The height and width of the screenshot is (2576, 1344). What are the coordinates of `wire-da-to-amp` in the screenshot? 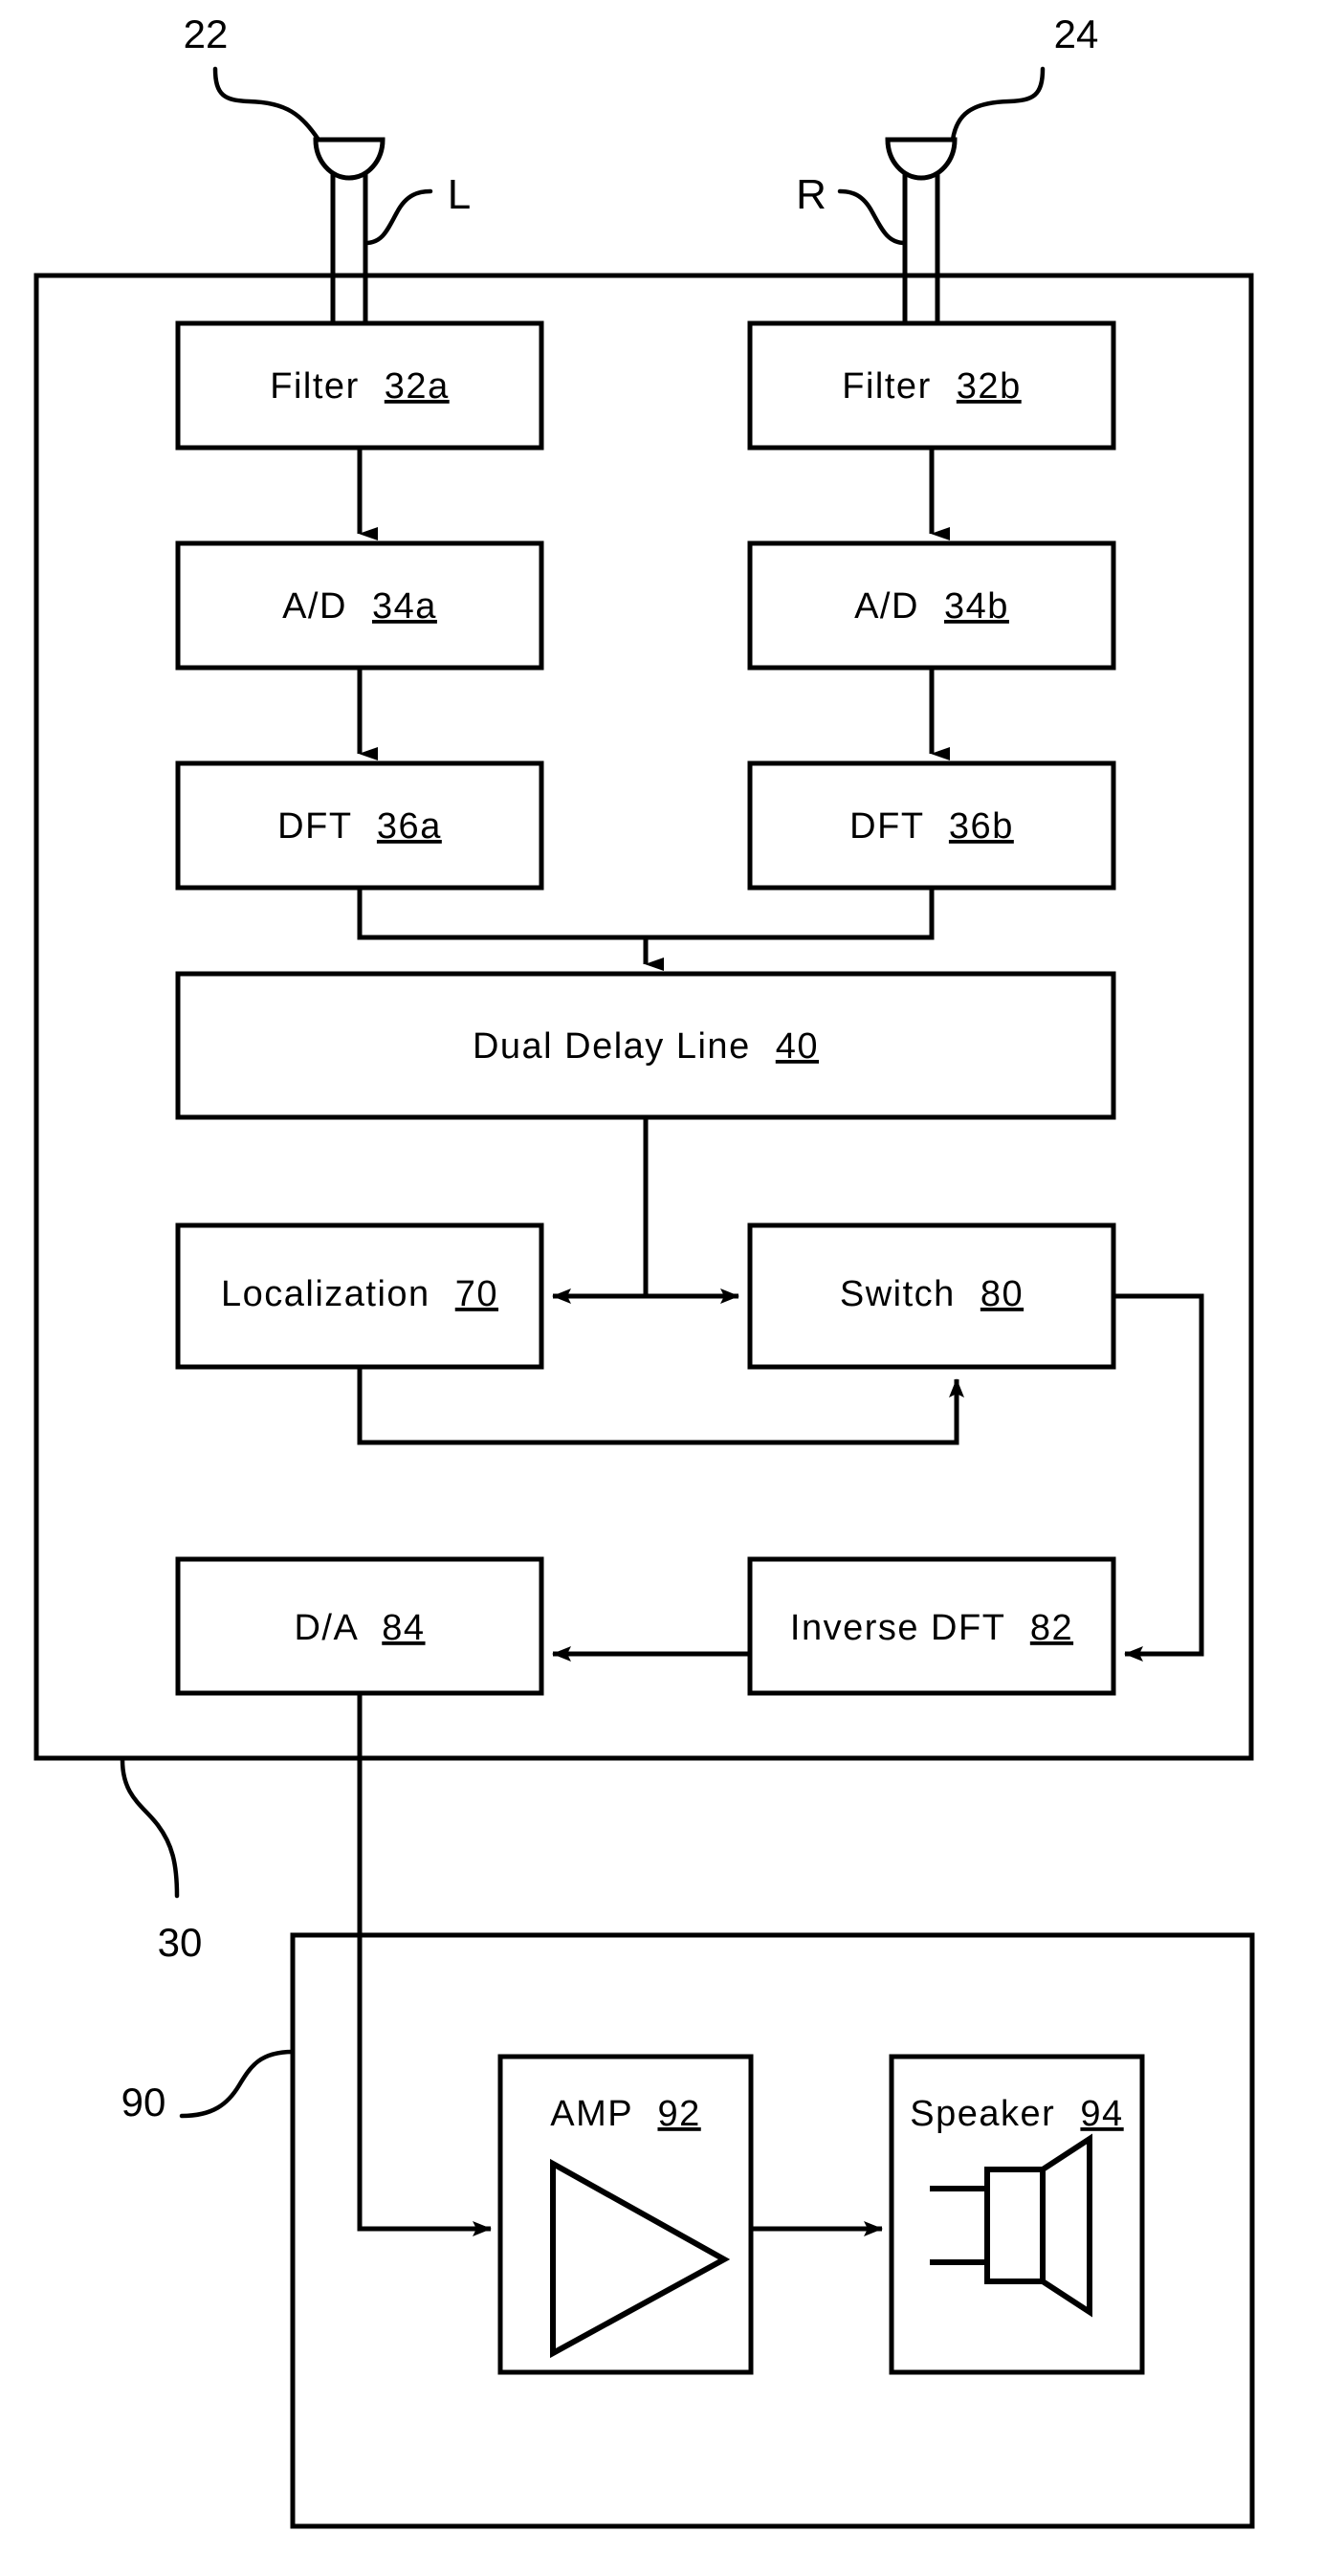 It's located at (424, 1964).